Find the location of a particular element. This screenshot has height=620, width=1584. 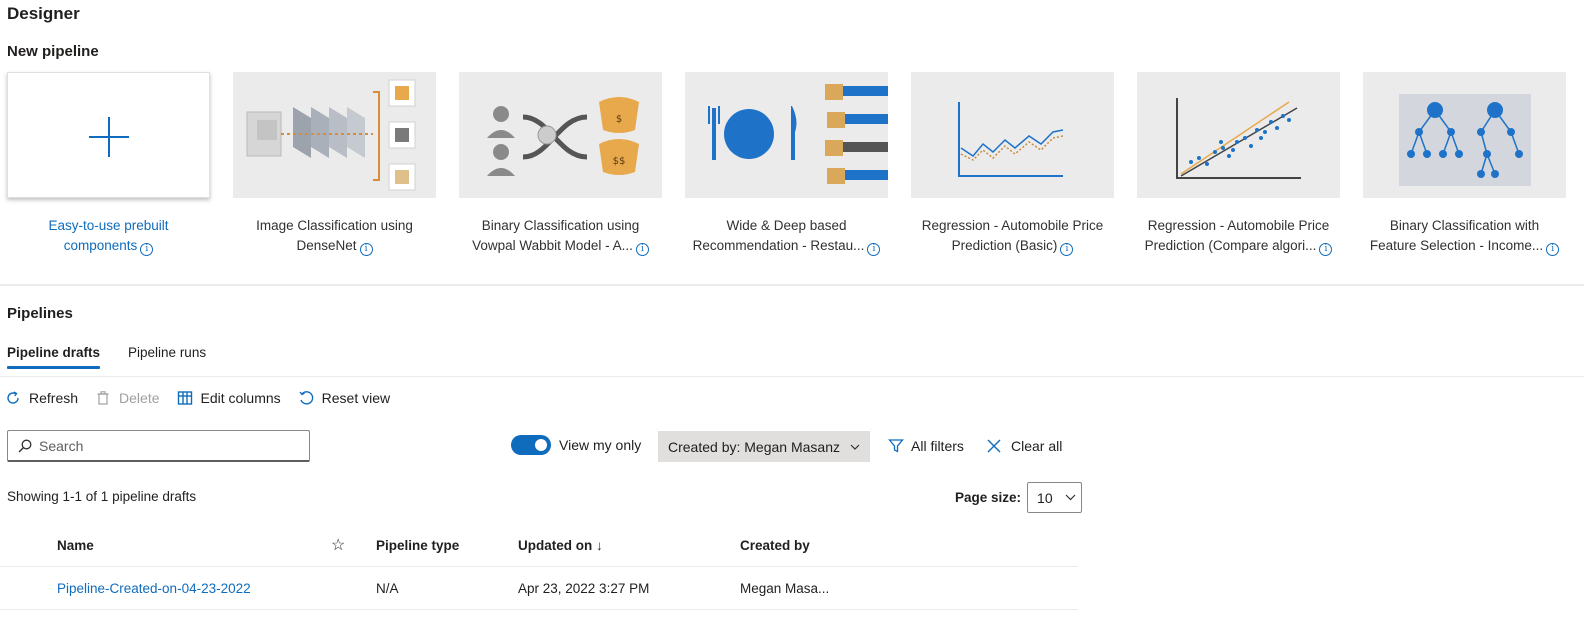

all-filters-button: All filters is located at coordinates (926, 446).